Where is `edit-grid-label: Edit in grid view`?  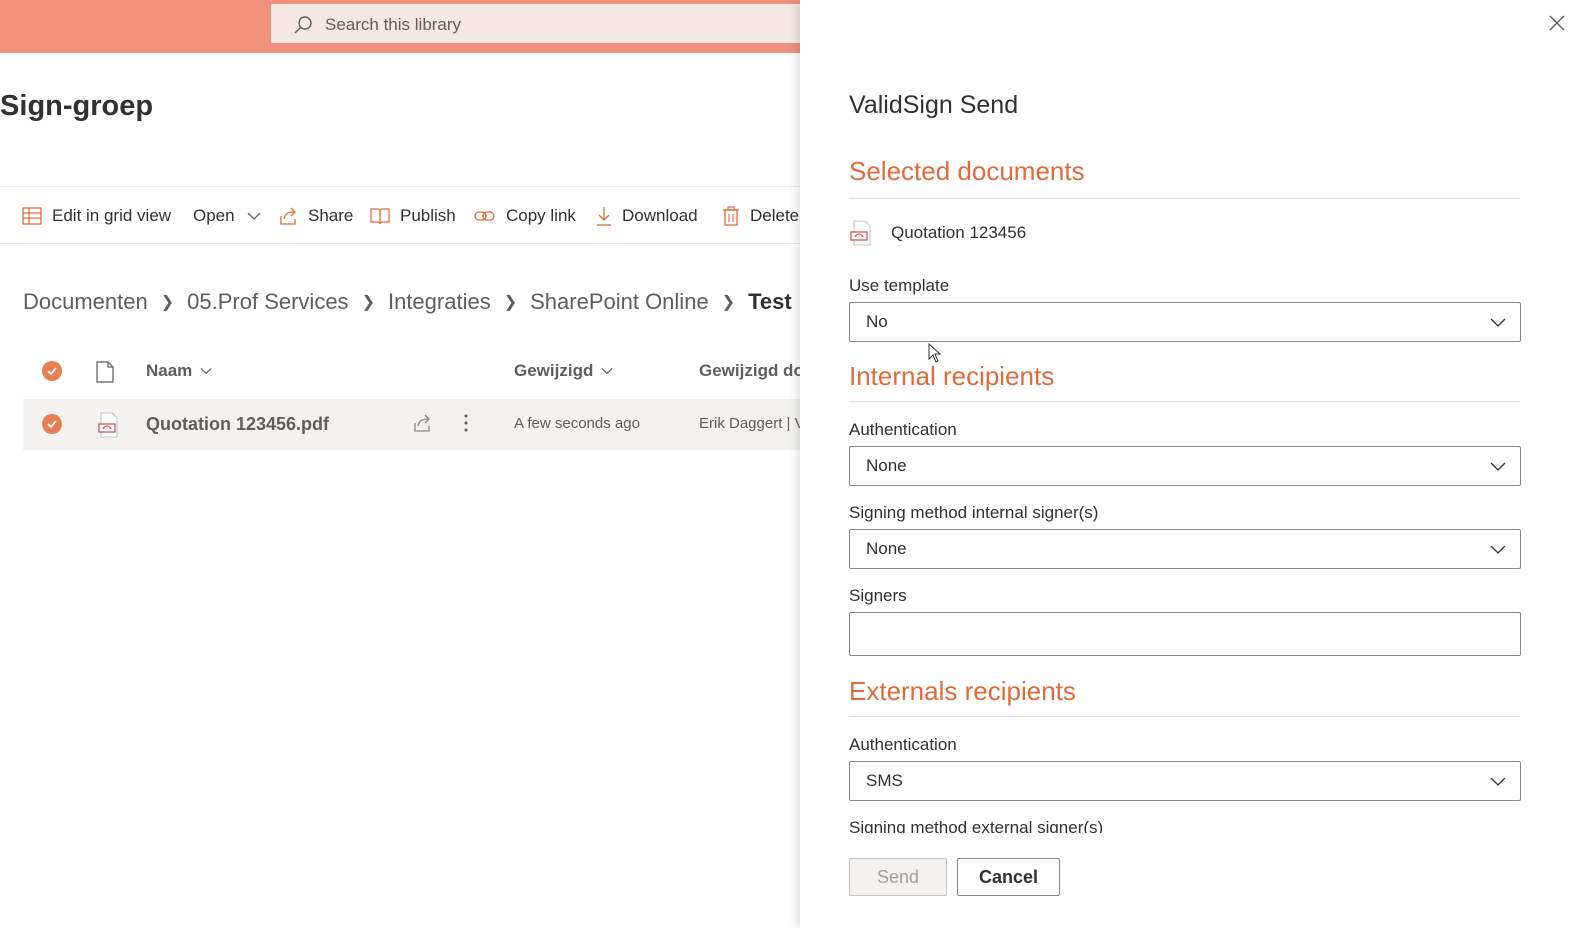 edit-grid-label: Edit in grid view is located at coordinates (112, 215).